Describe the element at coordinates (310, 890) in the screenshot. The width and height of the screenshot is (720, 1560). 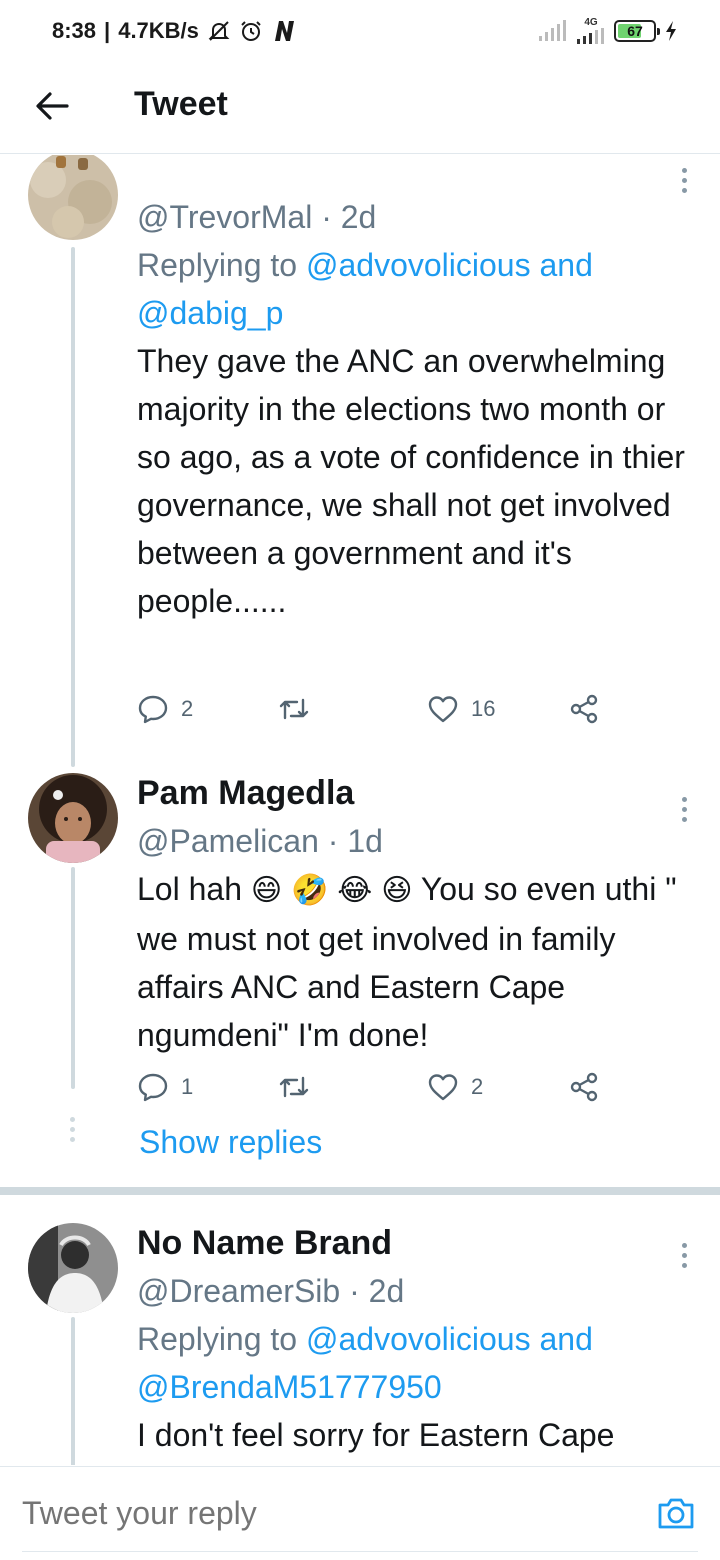
I see `emoji-rofl: 🤣` at that location.